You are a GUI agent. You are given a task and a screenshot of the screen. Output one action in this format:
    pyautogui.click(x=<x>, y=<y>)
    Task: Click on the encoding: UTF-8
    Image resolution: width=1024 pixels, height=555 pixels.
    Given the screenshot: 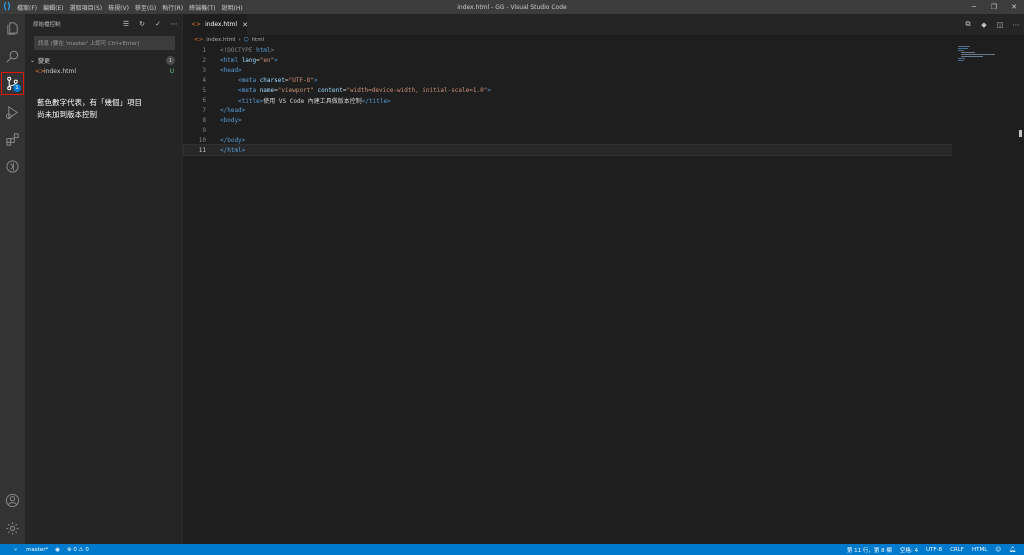 What is the action you would take?
    pyautogui.click(x=934, y=550)
    